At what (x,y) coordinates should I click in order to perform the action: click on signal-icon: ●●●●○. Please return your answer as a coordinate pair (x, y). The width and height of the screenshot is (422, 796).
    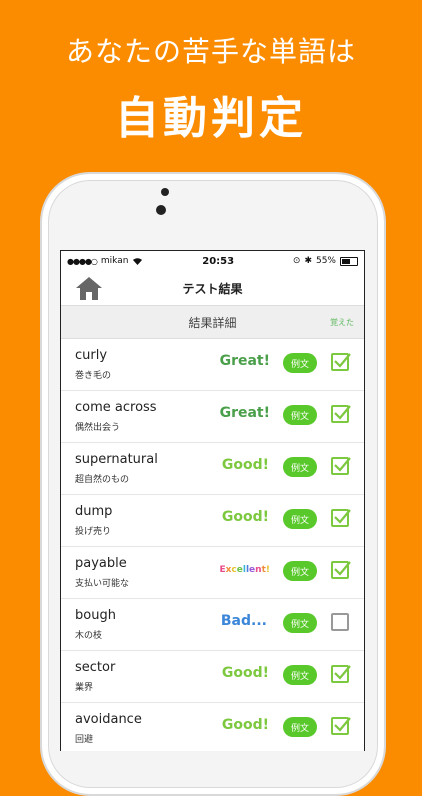
    Looking at the image, I should click on (82, 261).